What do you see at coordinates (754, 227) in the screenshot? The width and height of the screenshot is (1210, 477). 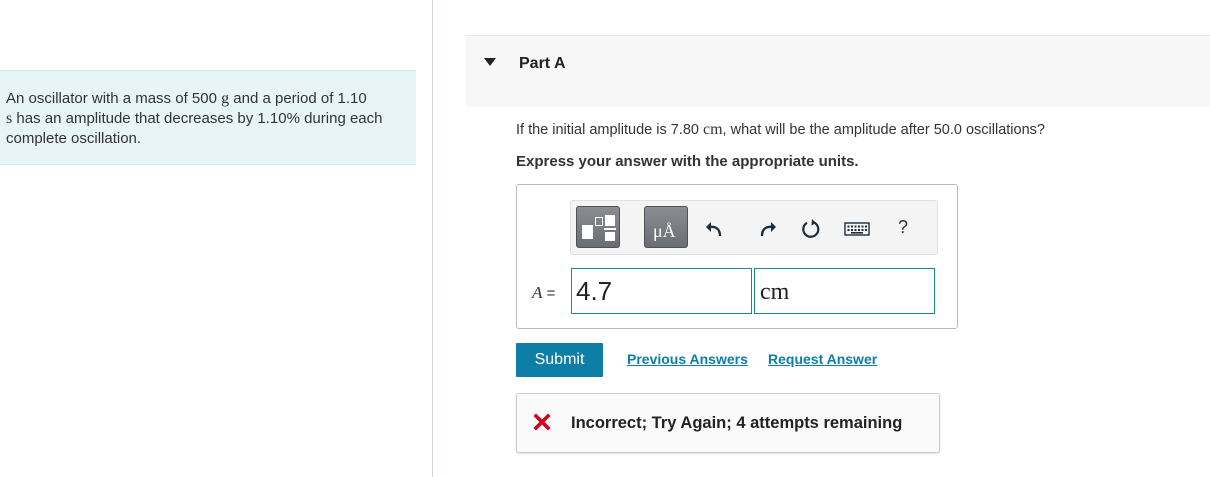 I see `math-toolbar` at bounding box center [754, 227].